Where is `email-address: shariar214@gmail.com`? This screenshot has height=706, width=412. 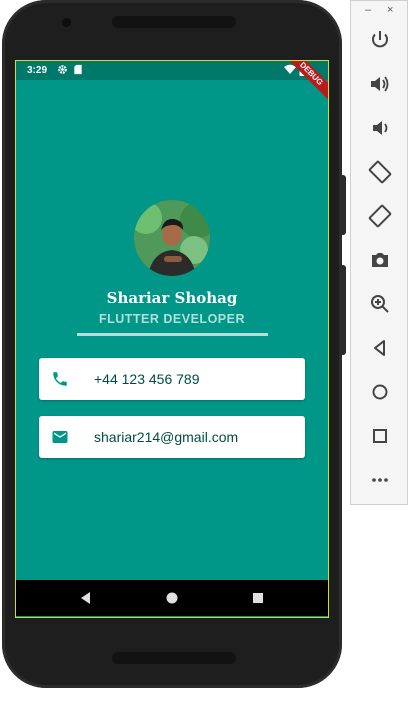 email-address: shariar214@gmail.com is located at coordinates (166, 437).